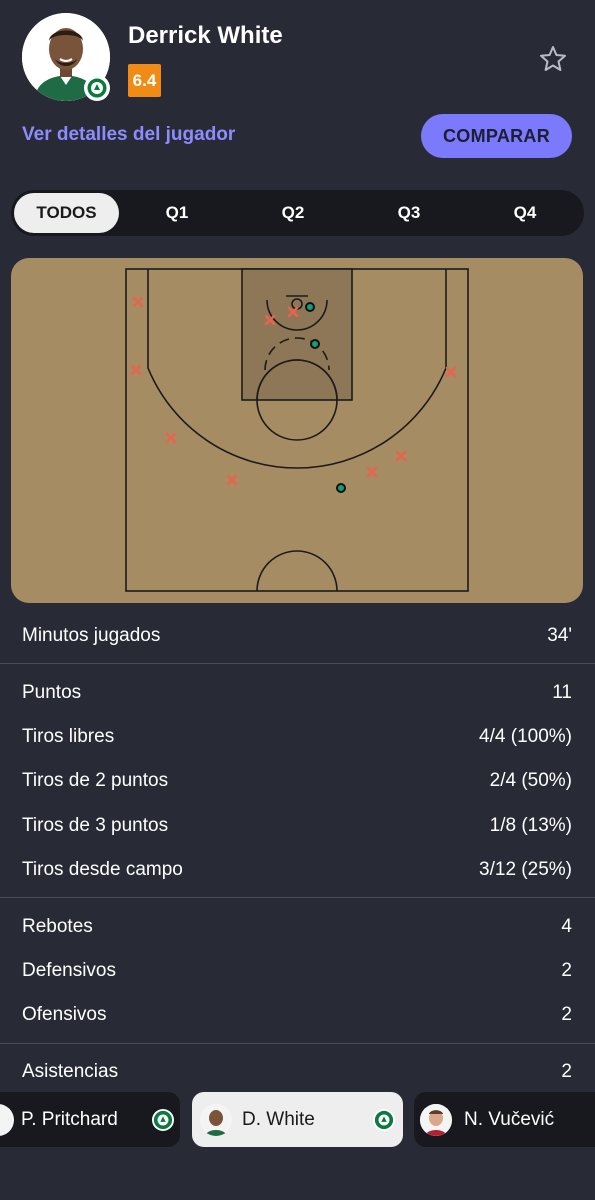  I want to click on player-header: Derrick White 6.4, so click(297, 50).